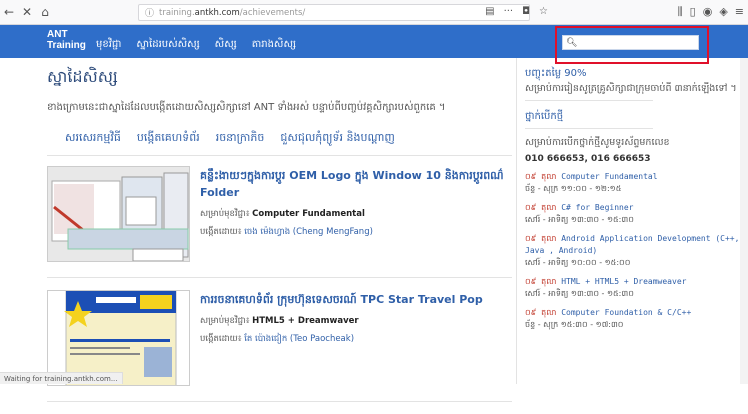  Describe the element at coordinates (118, 214) in the screenshot. I see `article-thumbnail` at that location.